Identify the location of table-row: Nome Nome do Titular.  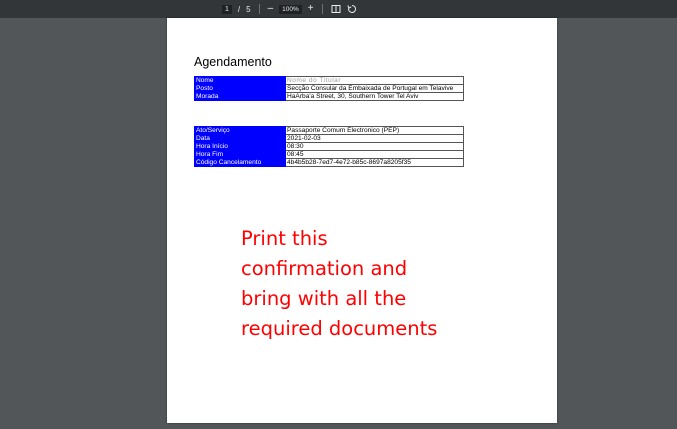
(329, 80).